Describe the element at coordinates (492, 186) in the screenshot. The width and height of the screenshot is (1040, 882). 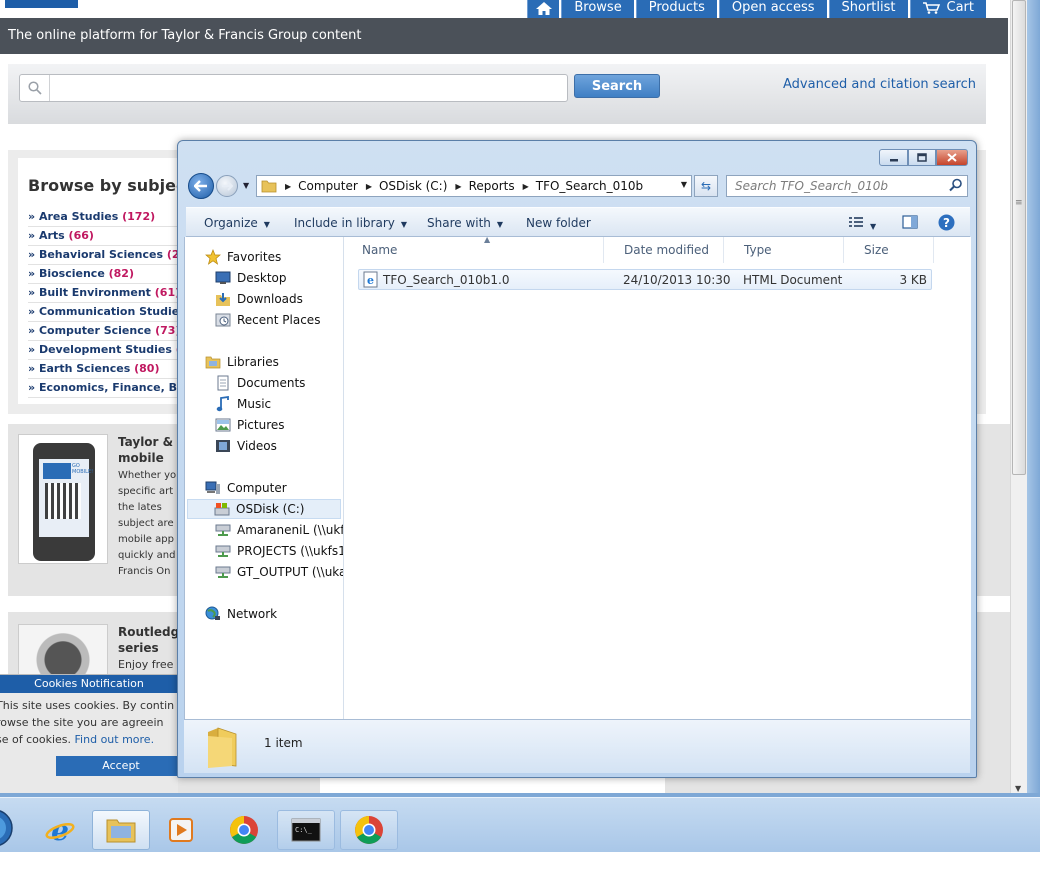
I see `breadcrumb-reports: Reports` at that location.